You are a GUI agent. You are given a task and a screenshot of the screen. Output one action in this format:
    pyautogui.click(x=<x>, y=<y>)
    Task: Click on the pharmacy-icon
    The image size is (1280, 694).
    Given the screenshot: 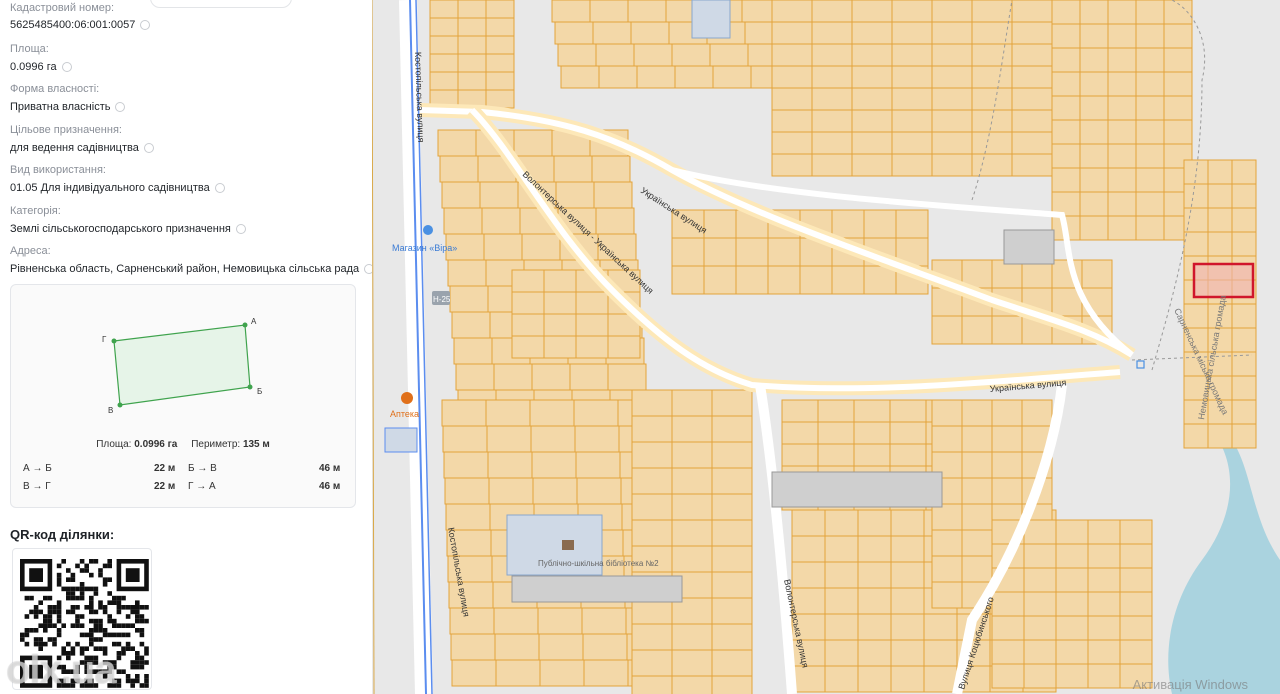 What is the action you would take?
    pyautogui.click(x=407, y=398)
    